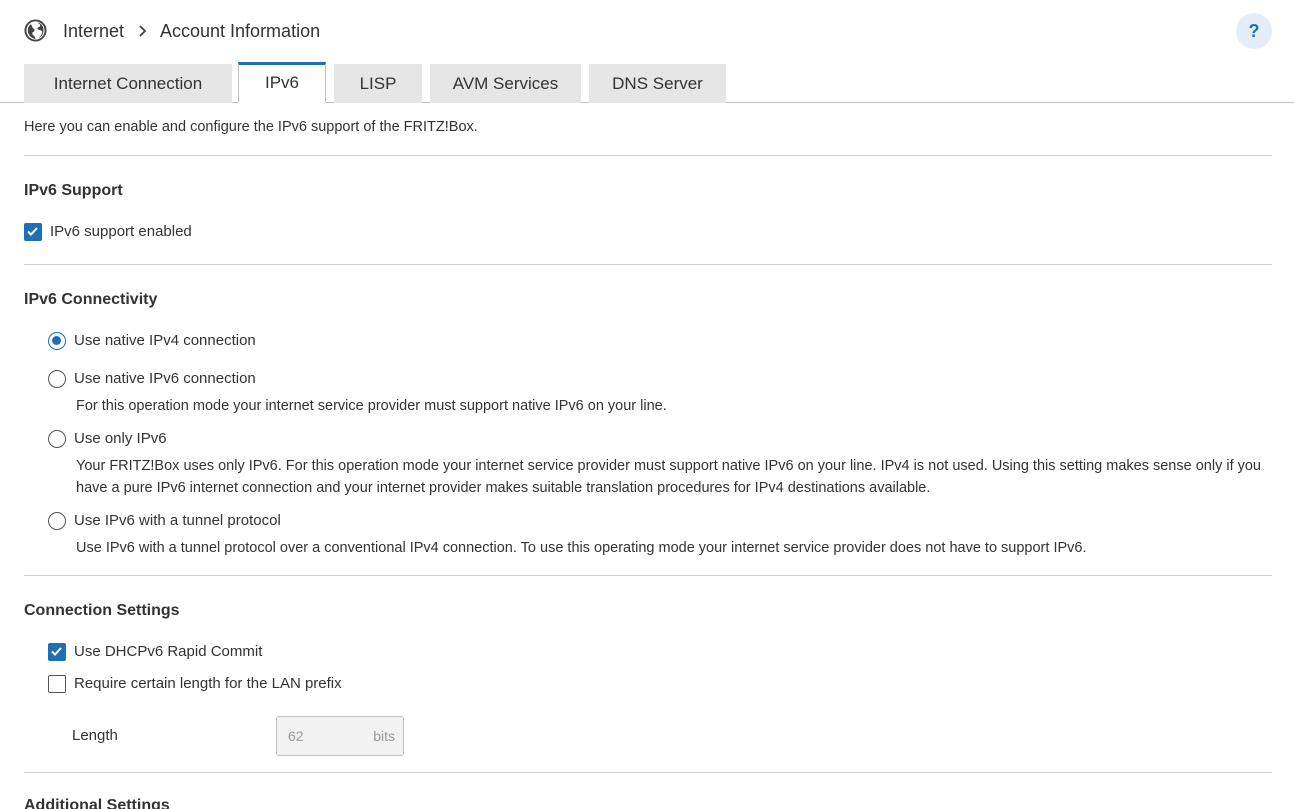  Describe the element at coordinates (1254, 31) in the screenshot. I see `help-button: ?` at that location.